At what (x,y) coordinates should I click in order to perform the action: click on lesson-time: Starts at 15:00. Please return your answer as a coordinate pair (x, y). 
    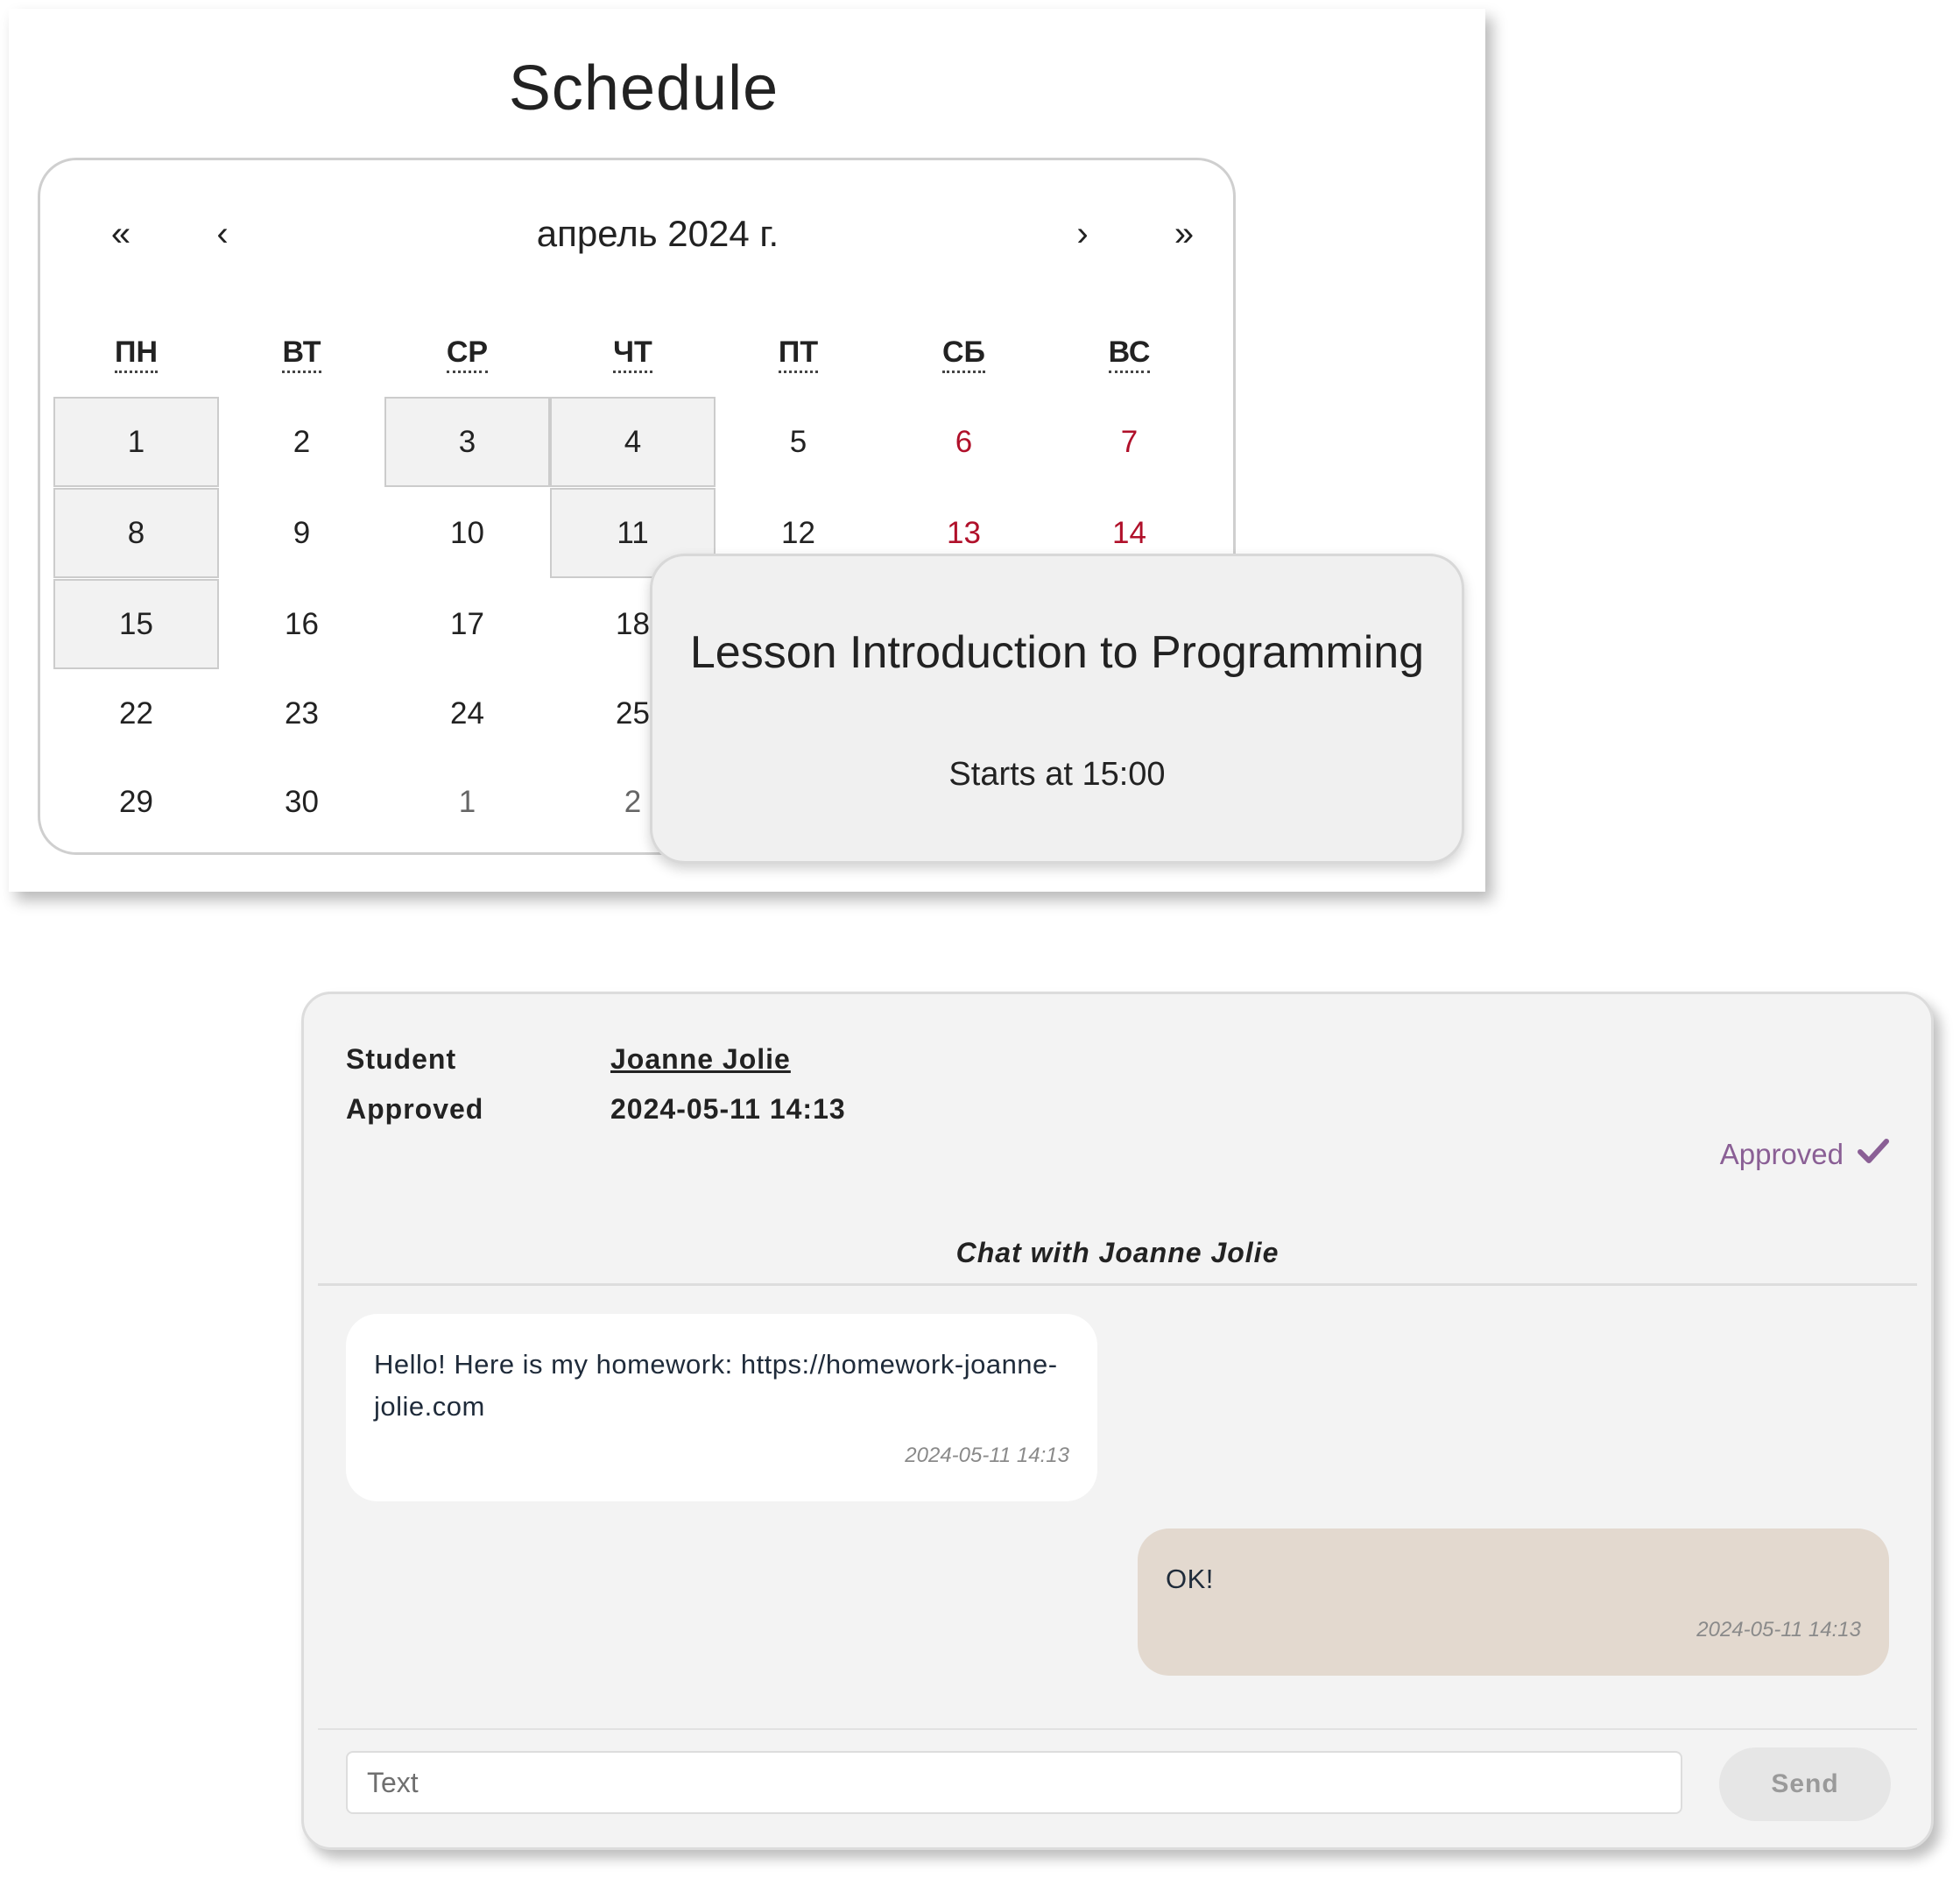
    Looking at the image, I should click on (1057, 774).